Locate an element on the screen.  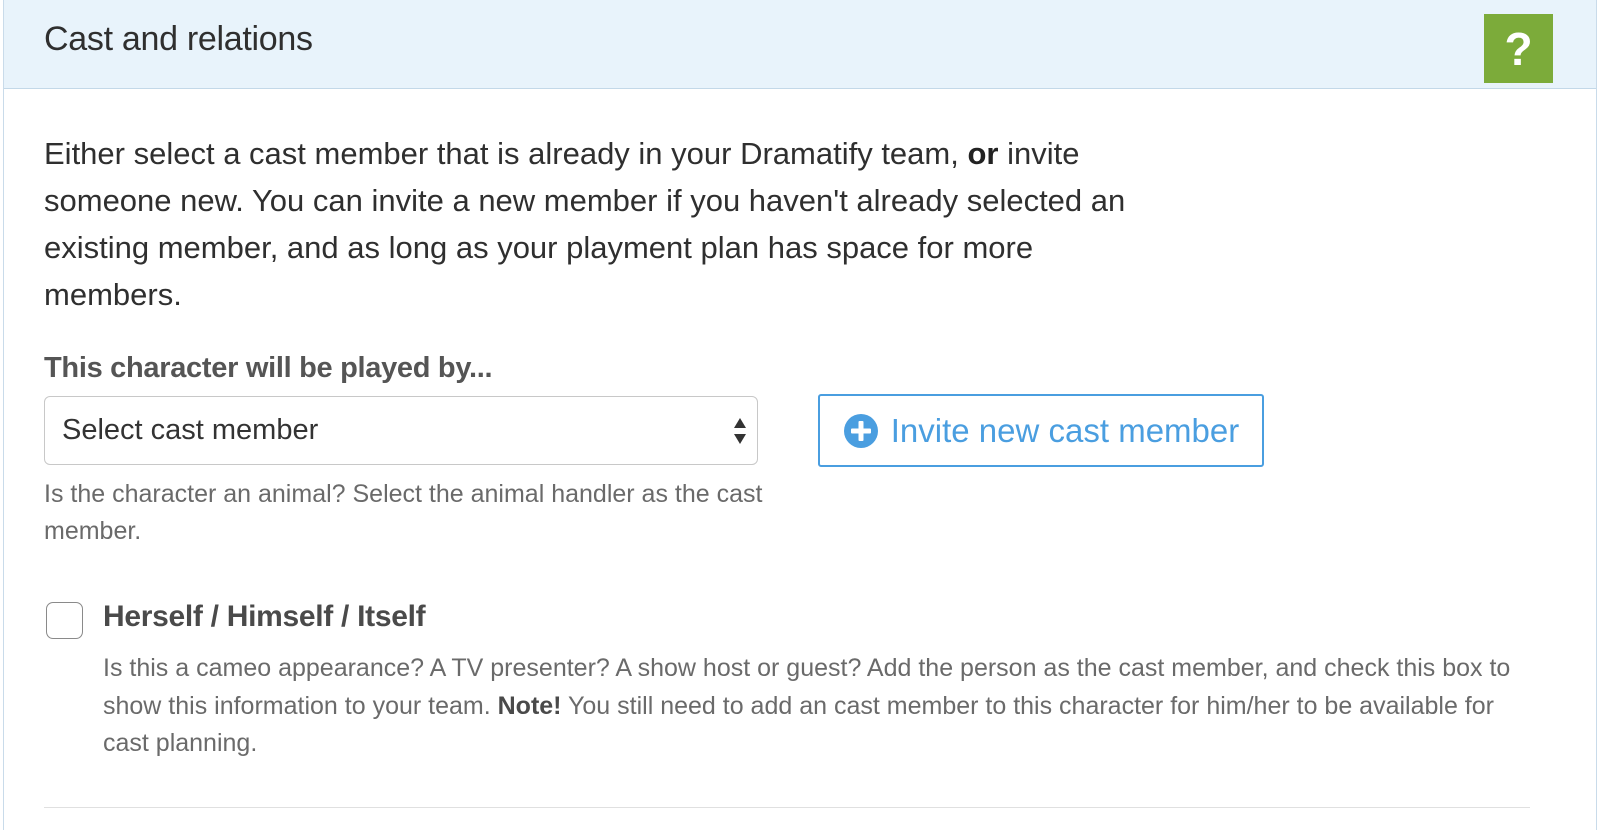
self-checkbox is located at coordinates (64, 620).